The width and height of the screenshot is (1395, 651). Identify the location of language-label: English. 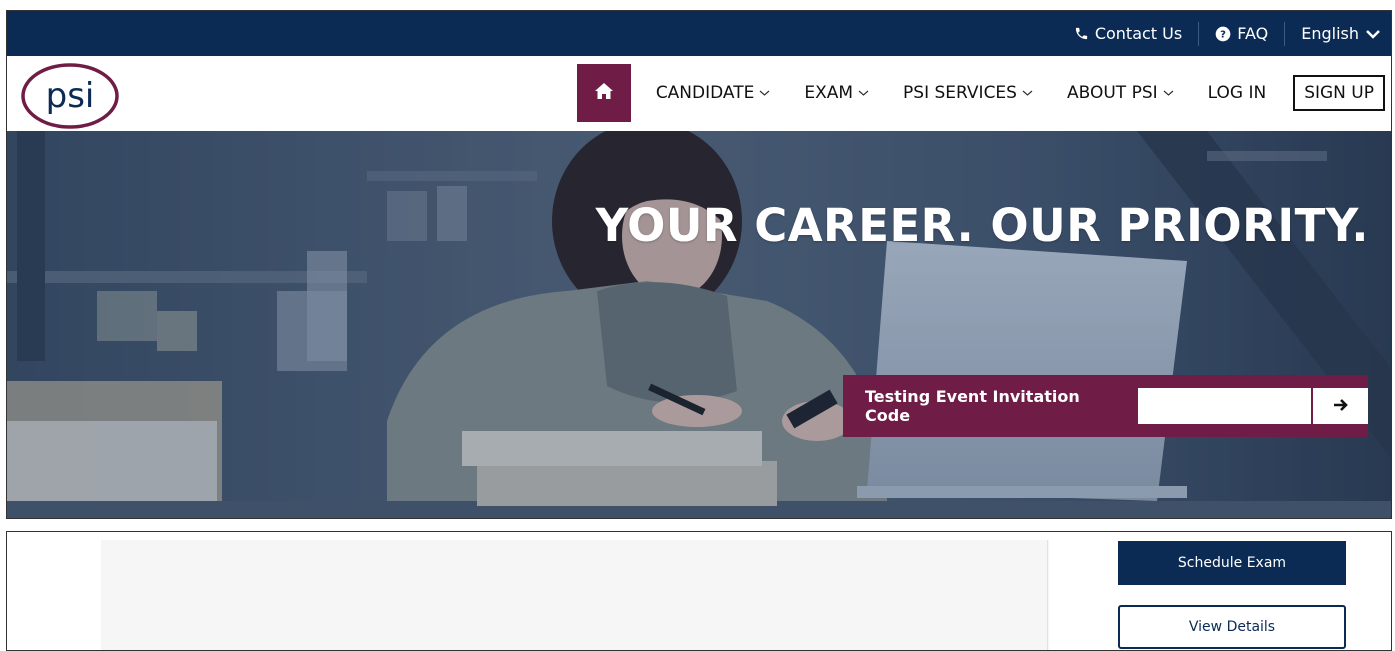
(1330, 33).